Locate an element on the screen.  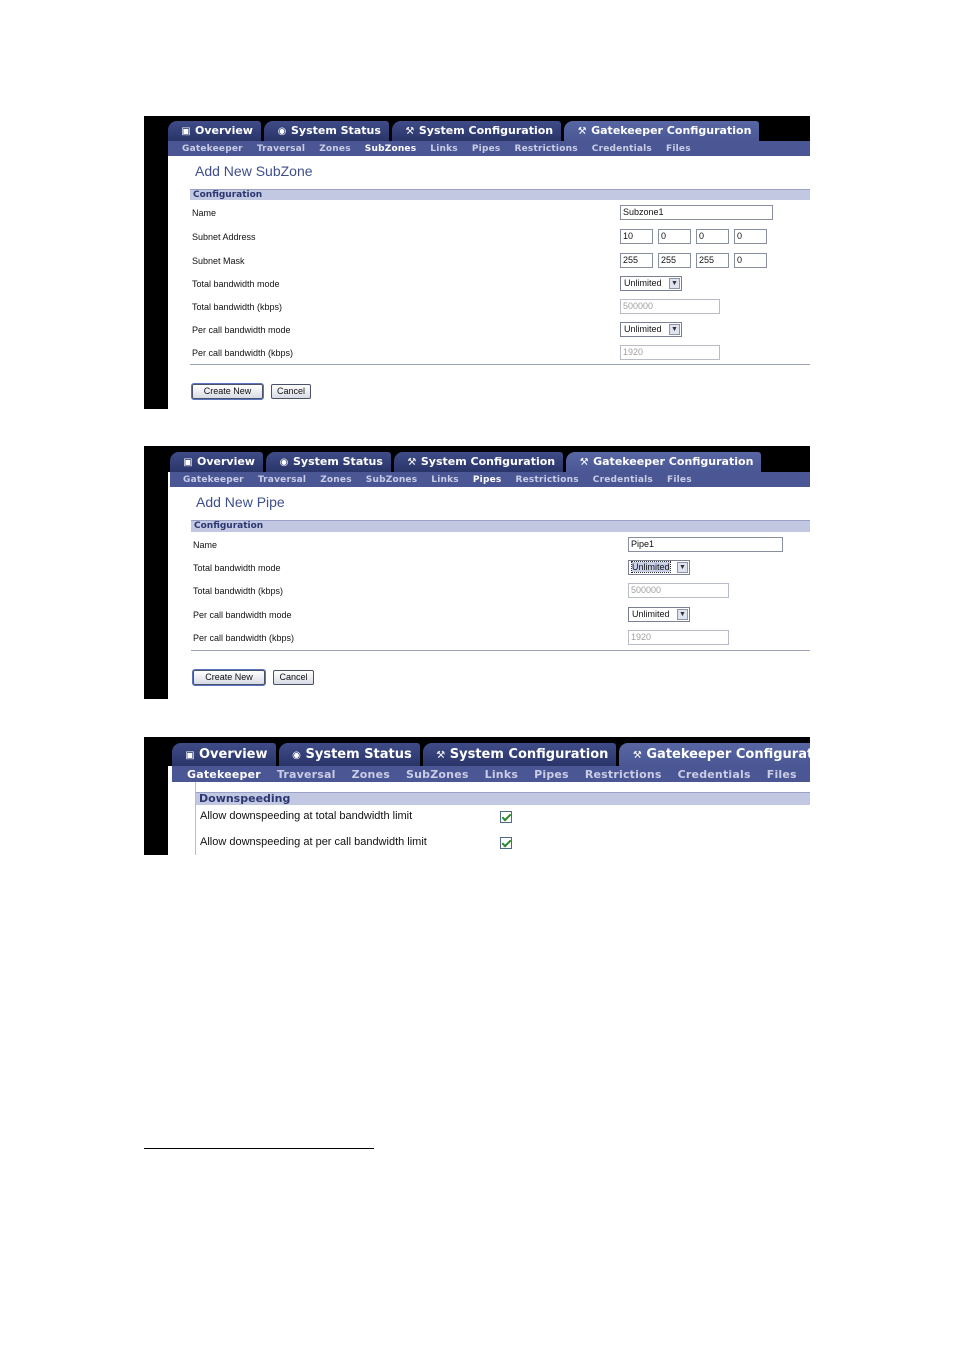
subnet-mask-octet-4: 0 is located at coordinates (750, 260).